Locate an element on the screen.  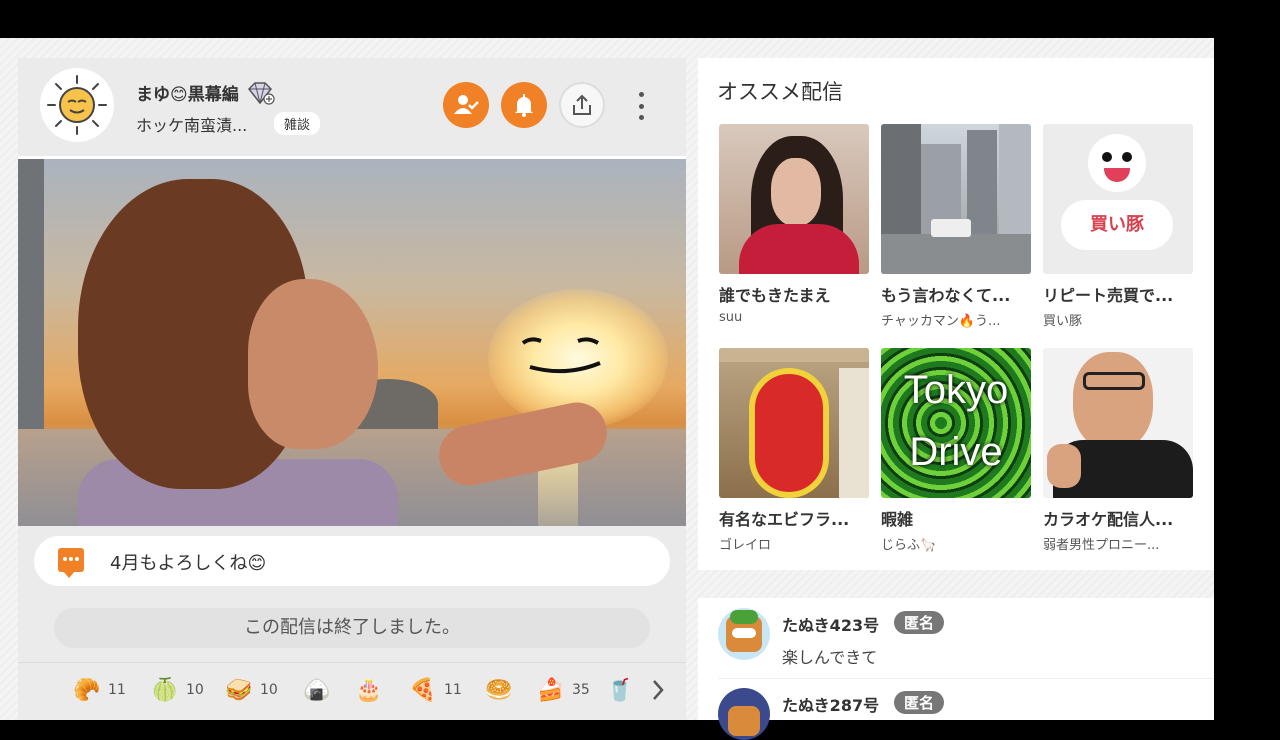
sun-face-icon is located at coordinates (77, 105).